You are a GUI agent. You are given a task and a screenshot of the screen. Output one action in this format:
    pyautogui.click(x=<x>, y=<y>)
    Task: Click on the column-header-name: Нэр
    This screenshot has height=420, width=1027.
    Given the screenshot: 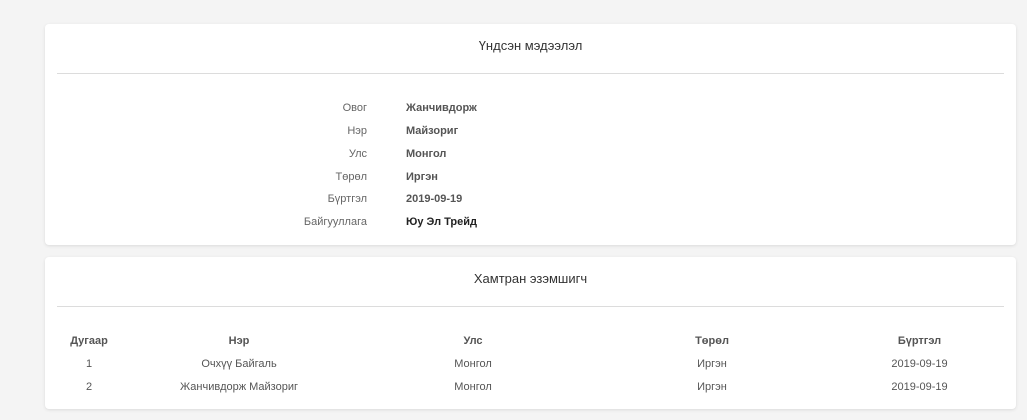 What is the action you would take?
    pyautogui.click(x=239, y=341)
    